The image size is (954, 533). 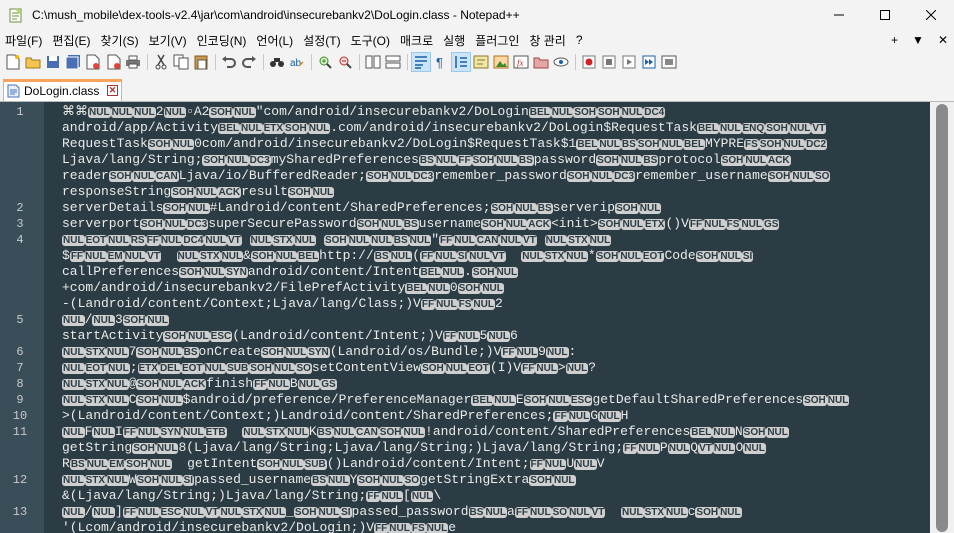 What do you see at coordinates (16, 15) in the screenshot?
I see `notepadpp-app-icon` at bounding box center [16, 15].